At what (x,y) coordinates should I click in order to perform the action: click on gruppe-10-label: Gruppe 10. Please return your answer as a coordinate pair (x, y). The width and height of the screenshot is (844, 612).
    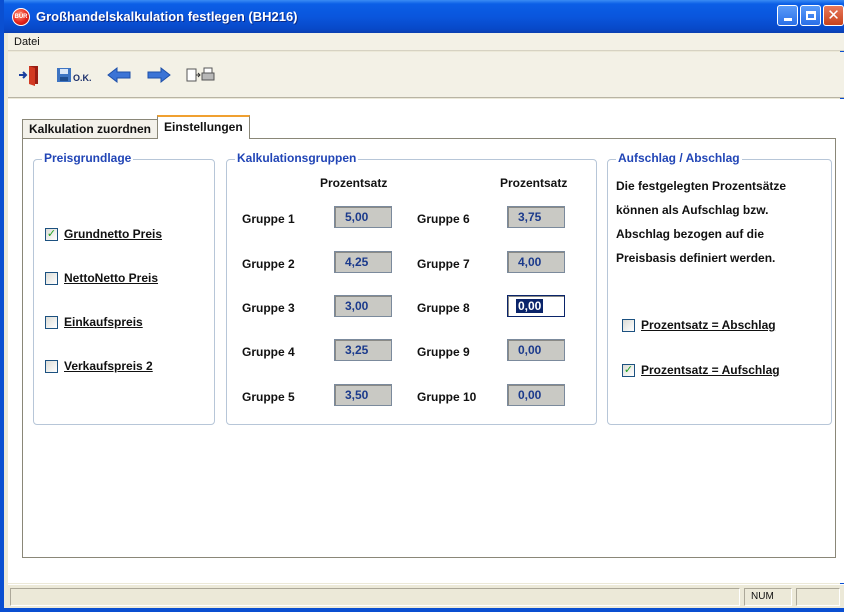
    Looking at the image, I should click on (447, 397).